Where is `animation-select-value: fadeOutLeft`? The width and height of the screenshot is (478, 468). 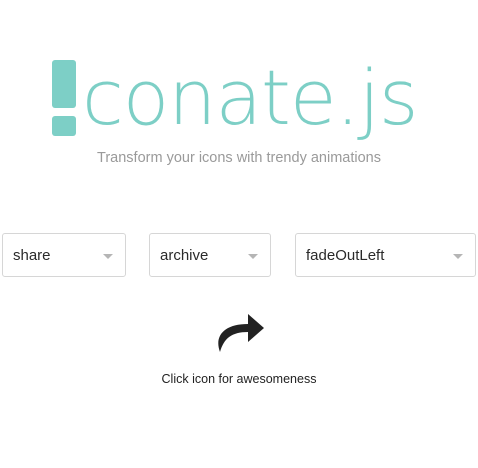
animation-select-value: fadeOutLeft is located at coordinates (345, 255).